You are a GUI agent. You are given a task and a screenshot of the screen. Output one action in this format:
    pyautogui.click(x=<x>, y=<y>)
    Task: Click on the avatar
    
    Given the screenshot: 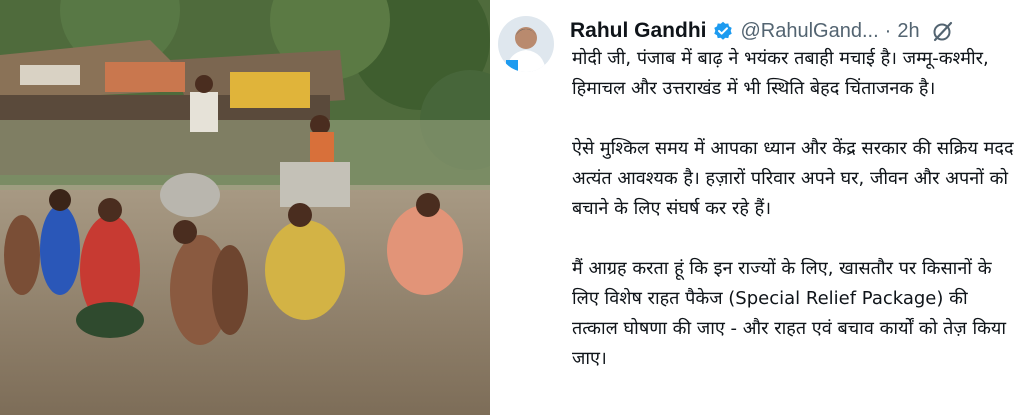 What is the action you would take?
    pyautogui.click(x=526, y=44)
    